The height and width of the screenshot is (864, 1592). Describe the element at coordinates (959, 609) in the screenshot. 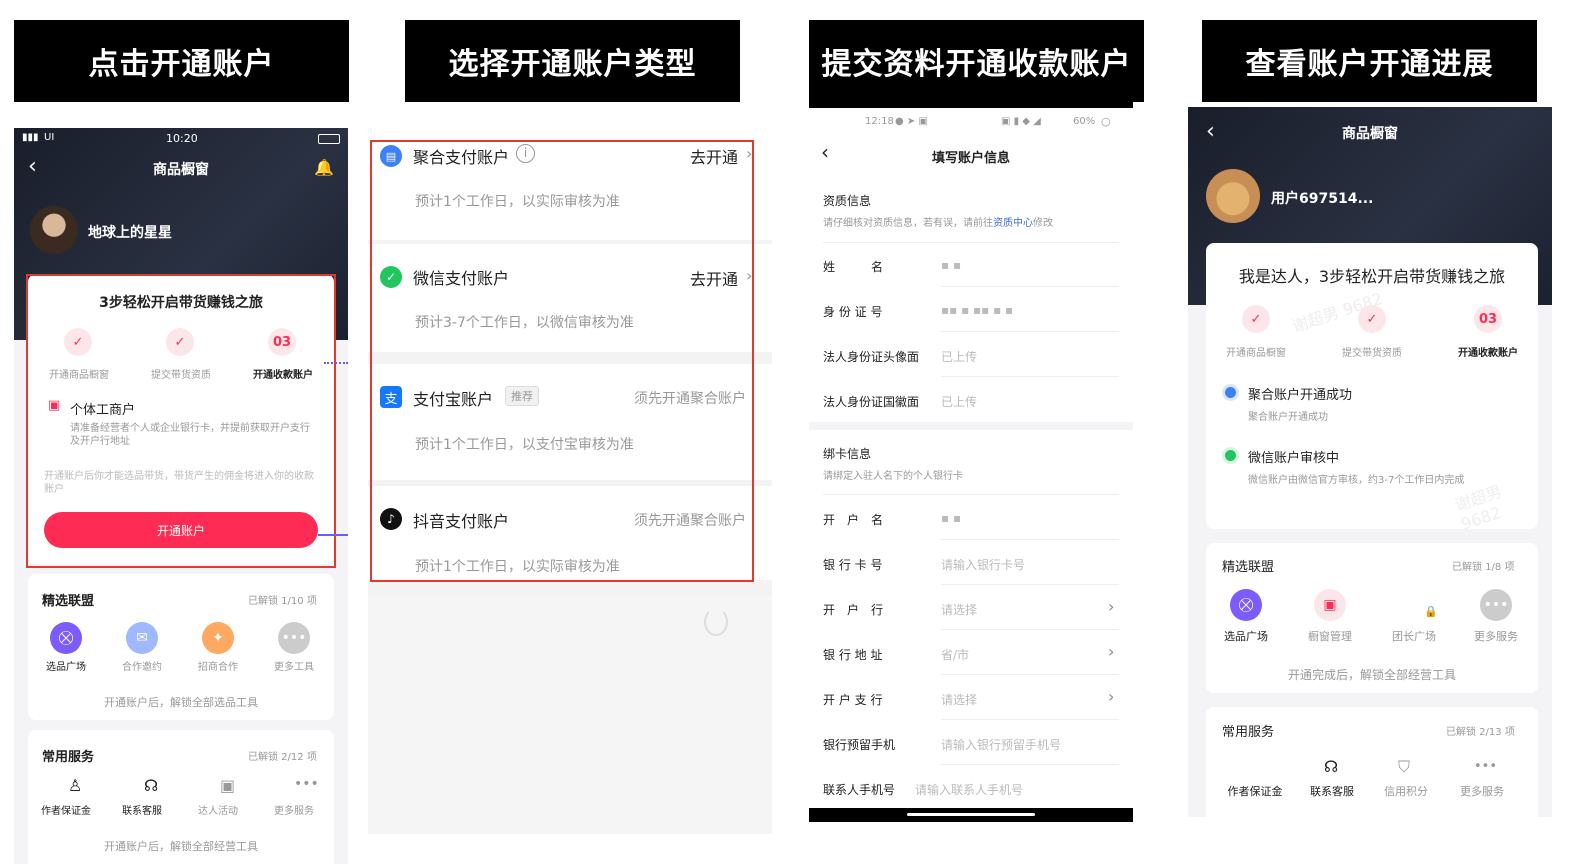

I see `bank-select: 请选择` at that location.